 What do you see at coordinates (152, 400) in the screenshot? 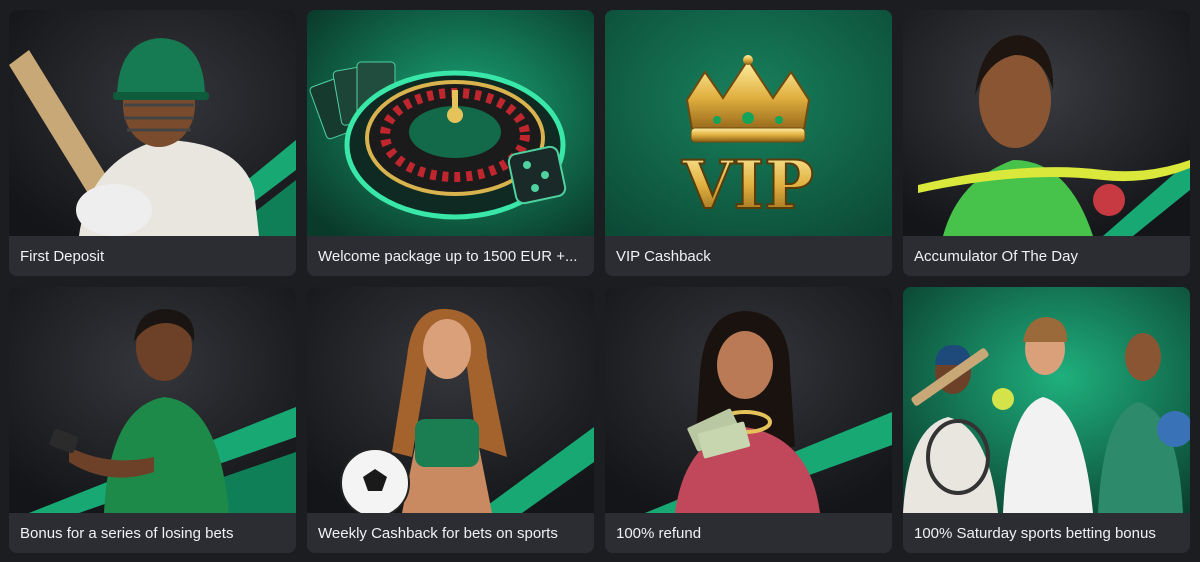
I see `promo-image-man-with-phone` at bounding box center [152, 400].